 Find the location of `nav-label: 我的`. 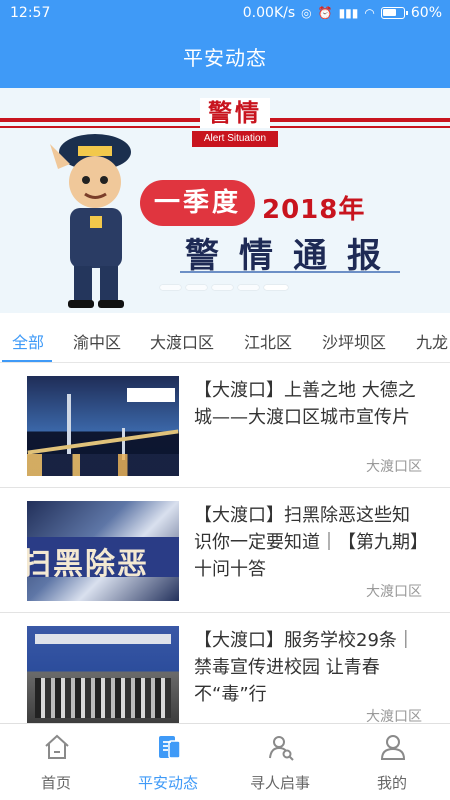

nav-label: 我的 is located at coordinates (391, 783).